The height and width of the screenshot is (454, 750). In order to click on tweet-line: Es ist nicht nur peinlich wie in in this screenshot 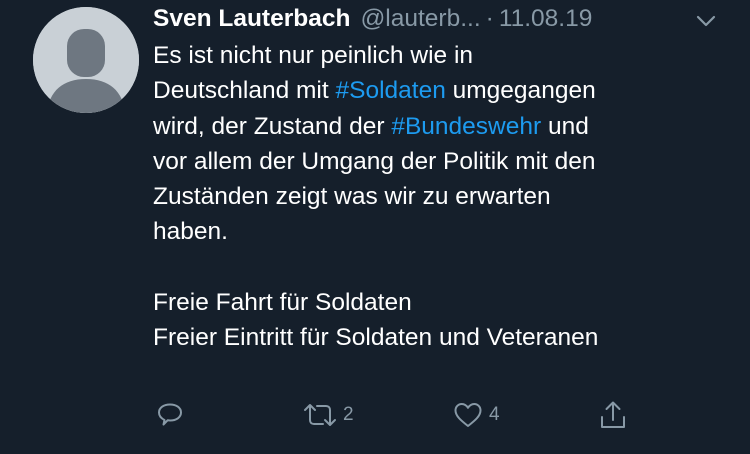, I will do `click(313, 55)`.